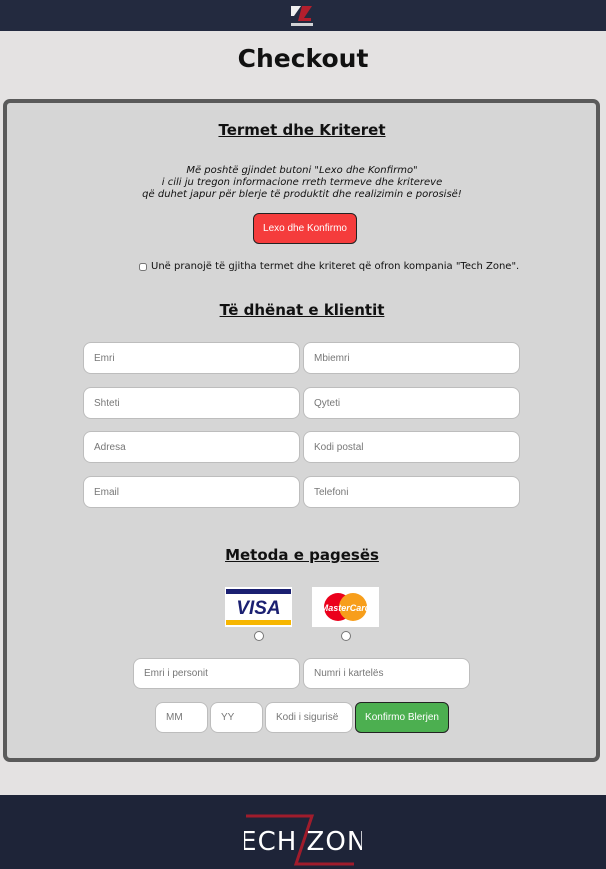  I want to click on cardholder-name-field, so click(216, 673).